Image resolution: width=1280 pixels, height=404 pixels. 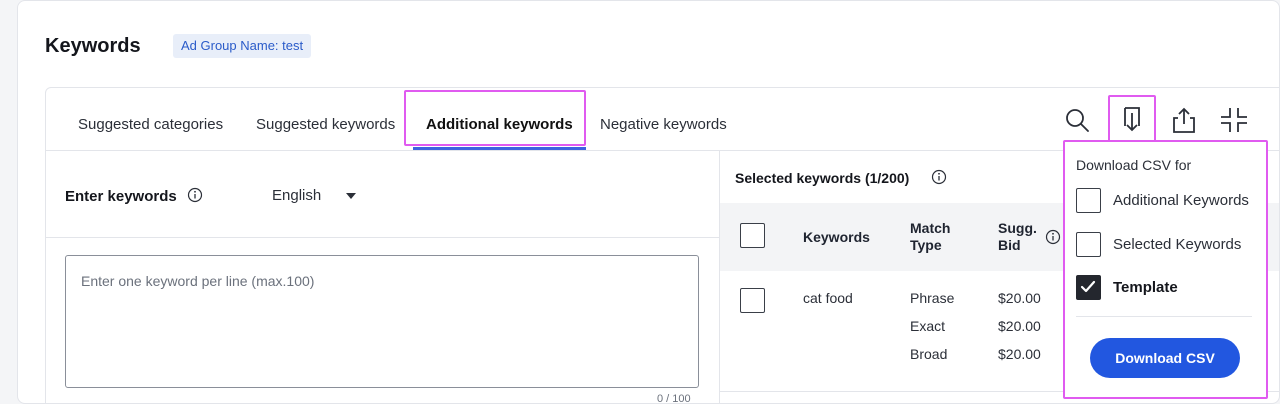 What do you see at coordinates (382, 237) in the screenshot?
I see `section-divider` at bounding box center [382, 237].